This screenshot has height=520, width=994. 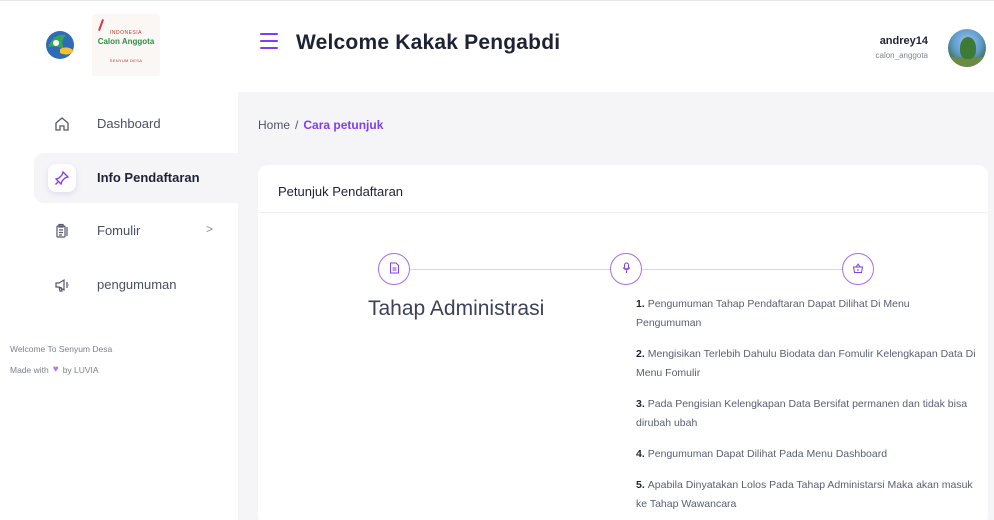 What do you see at coordinates (904, 41) in the screenshot?
I see `user-name: andrey14` at bounding box center [904, 41].